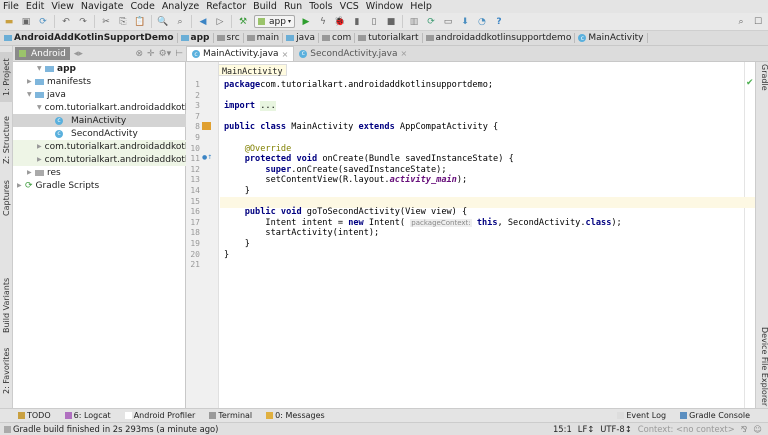 This screenshot has width=768, height=435. What do you see at coordinates (165, 54) in the screenshot?
I see `settings-gear-icon: ⚙▾` at bounding box center [165, 54].